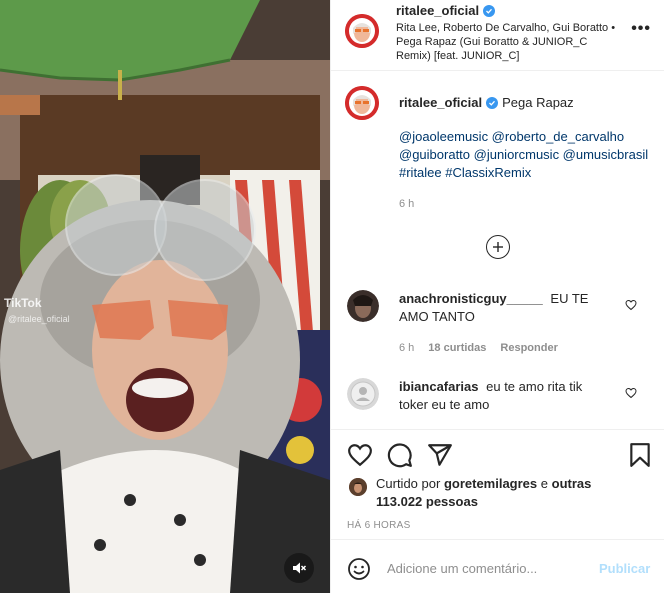 This screenshot has height=593, width=664. What do you see at coordinates (624, 568) in the screenshot?
I see `publish-button: Publicar` at bounding box center [624, 568].